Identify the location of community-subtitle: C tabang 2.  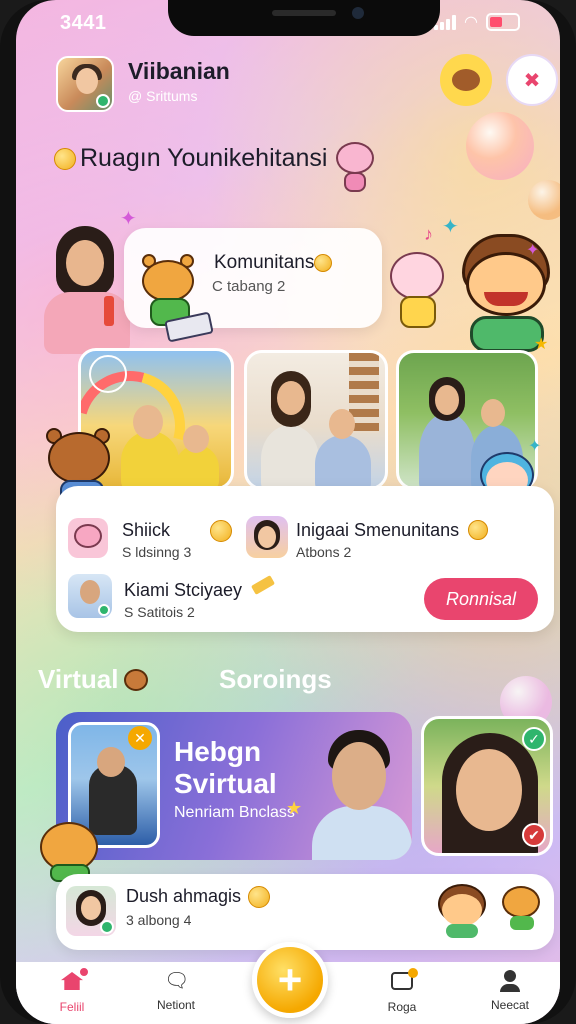
(249, 286).